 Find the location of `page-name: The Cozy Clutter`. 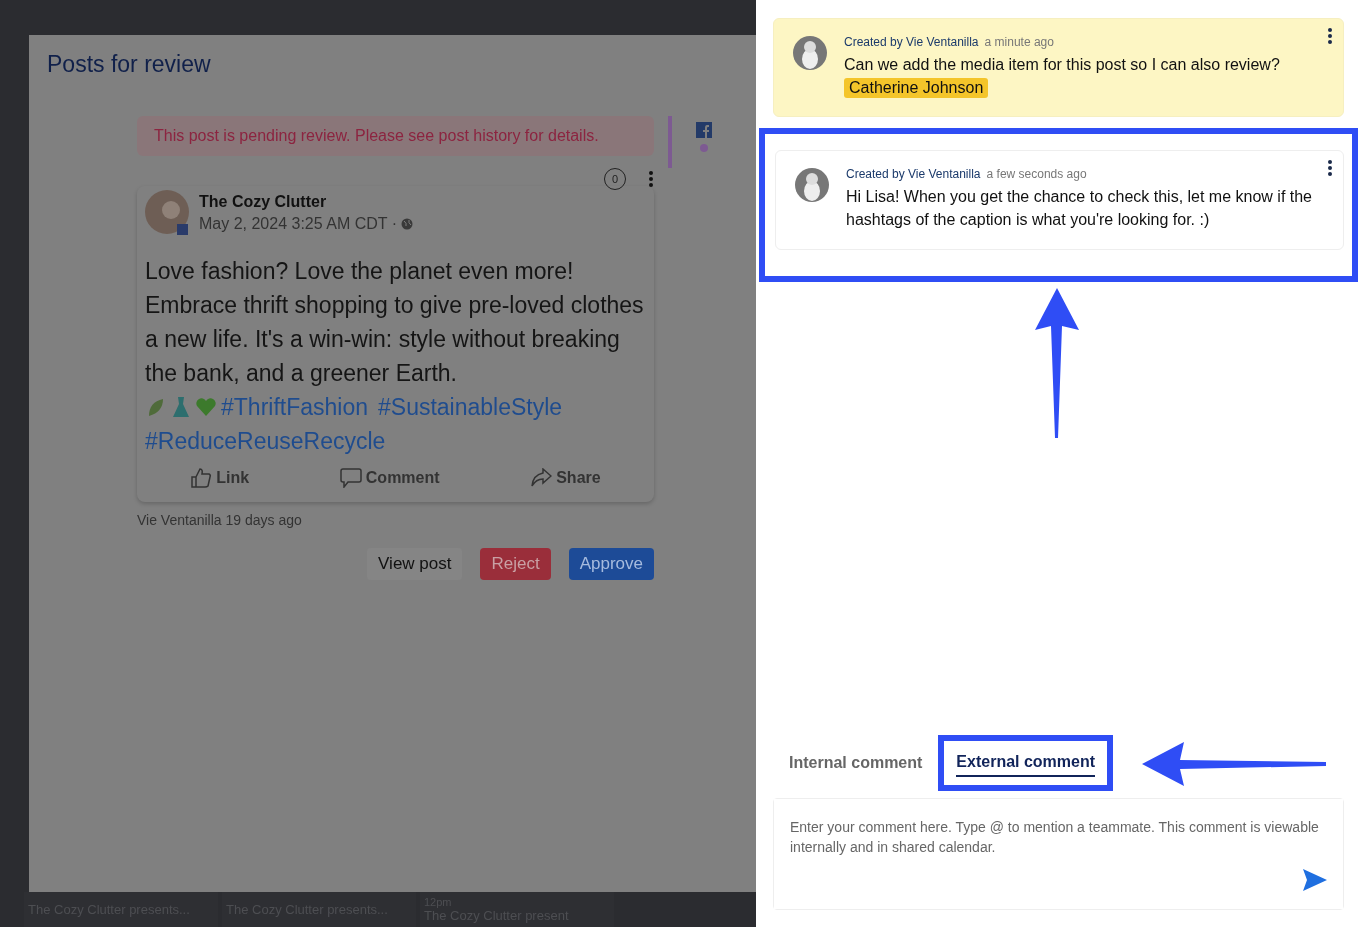

page-name: The Cozy Clutter is located at coordinates (263, 202).